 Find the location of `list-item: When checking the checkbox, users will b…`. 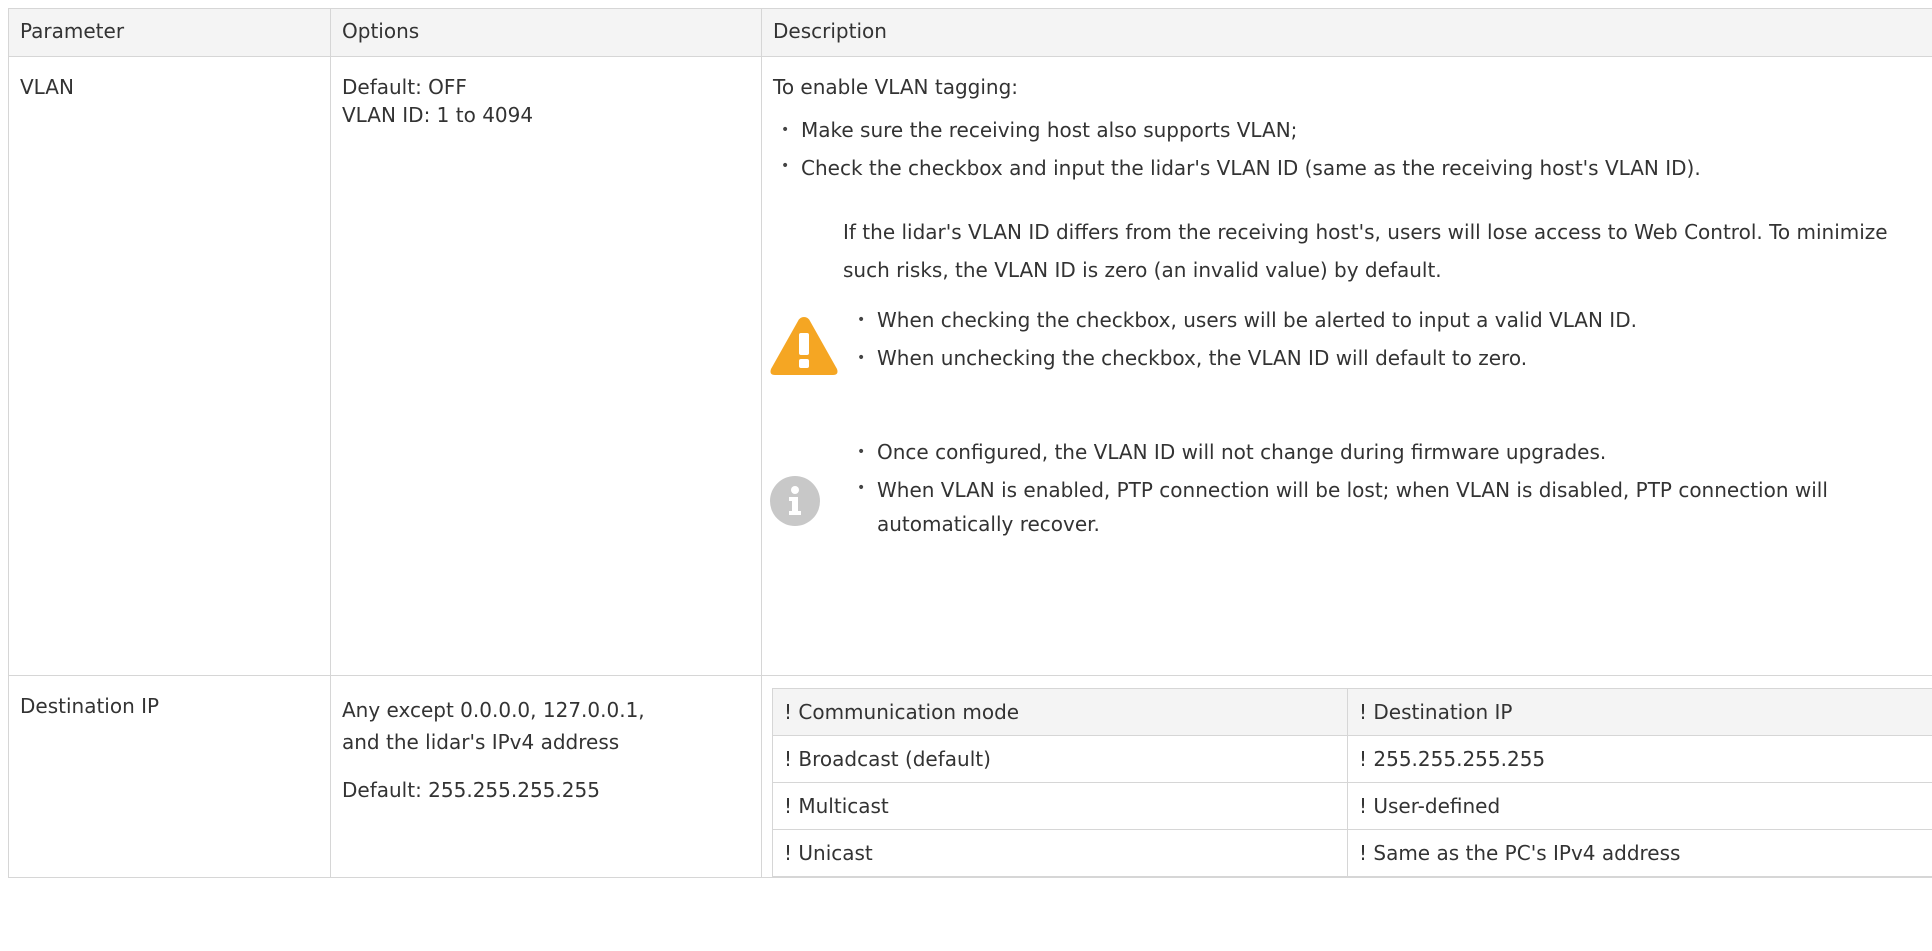

list-item: When checking the checkbox, users will b… is located at coordinates (1394, 320).